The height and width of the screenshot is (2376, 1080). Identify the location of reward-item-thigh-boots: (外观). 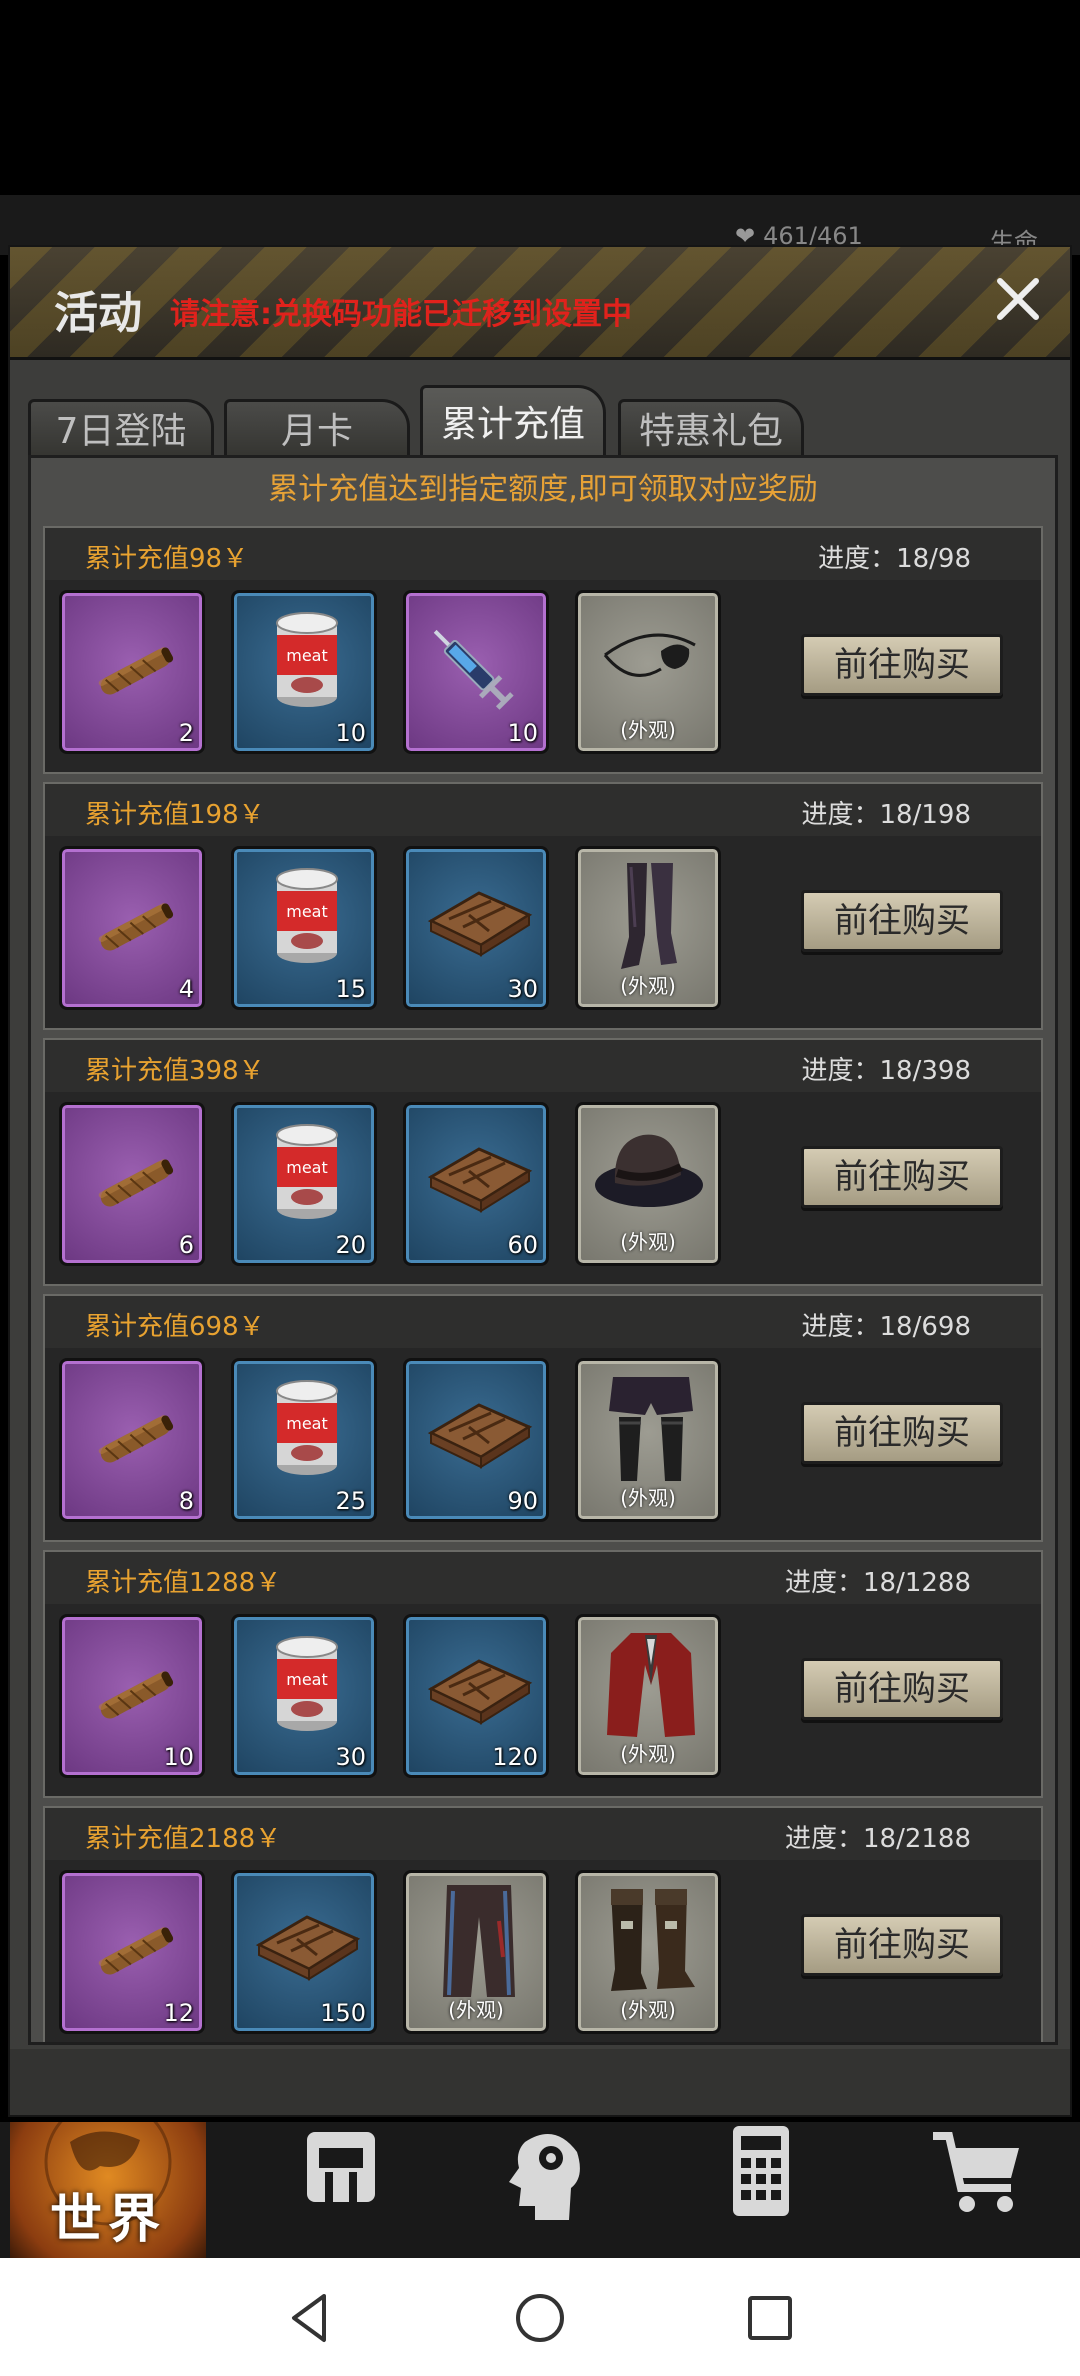
(648, 928).